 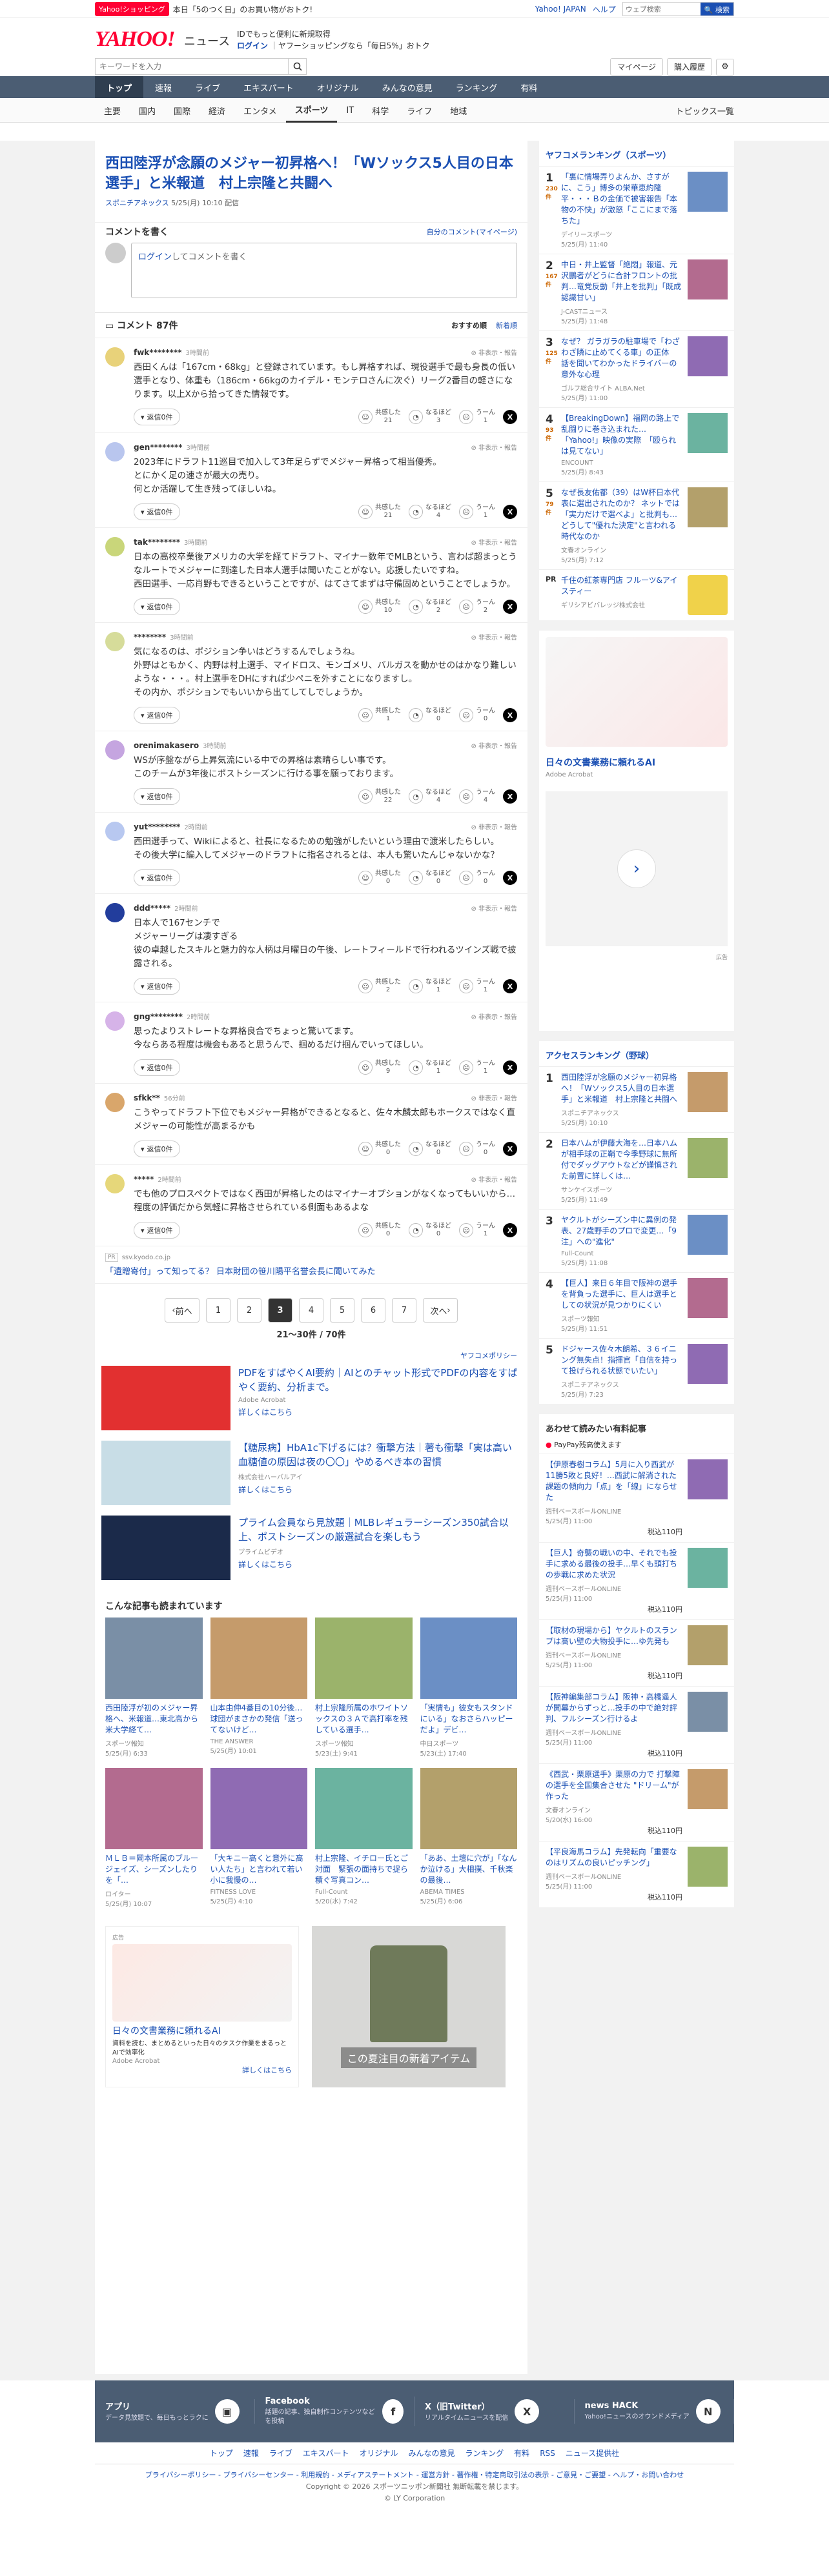 What do you see at coordinates (529, 87) in the screenshot?
I see `mainnav-item-7: 有料` at bounding box center [529, 87].